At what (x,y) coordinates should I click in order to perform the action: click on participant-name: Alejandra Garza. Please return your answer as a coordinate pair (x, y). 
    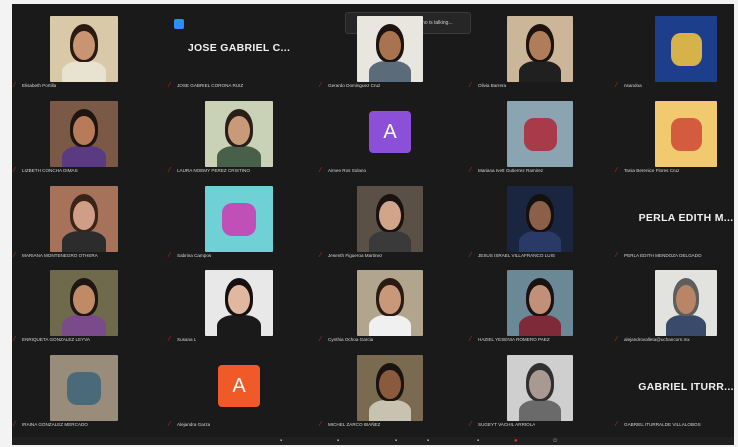
    Looking at the image, I should click on (194, 424).